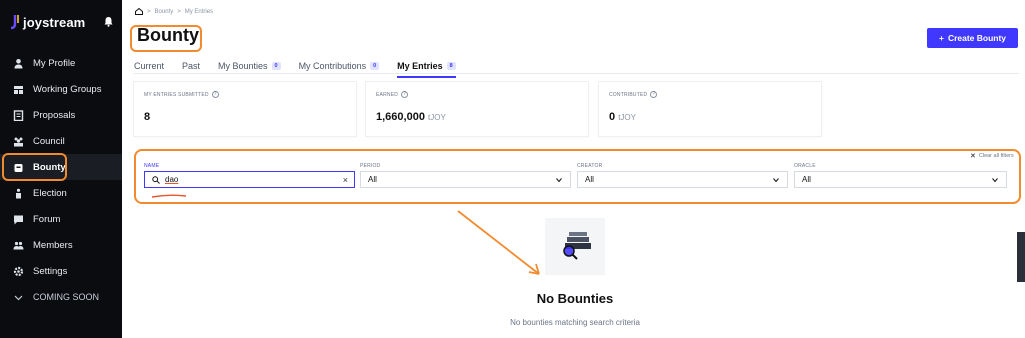 The width and height of the screenshot is (1025, 338). I want to click on logo: joystream, so click(47, 22).